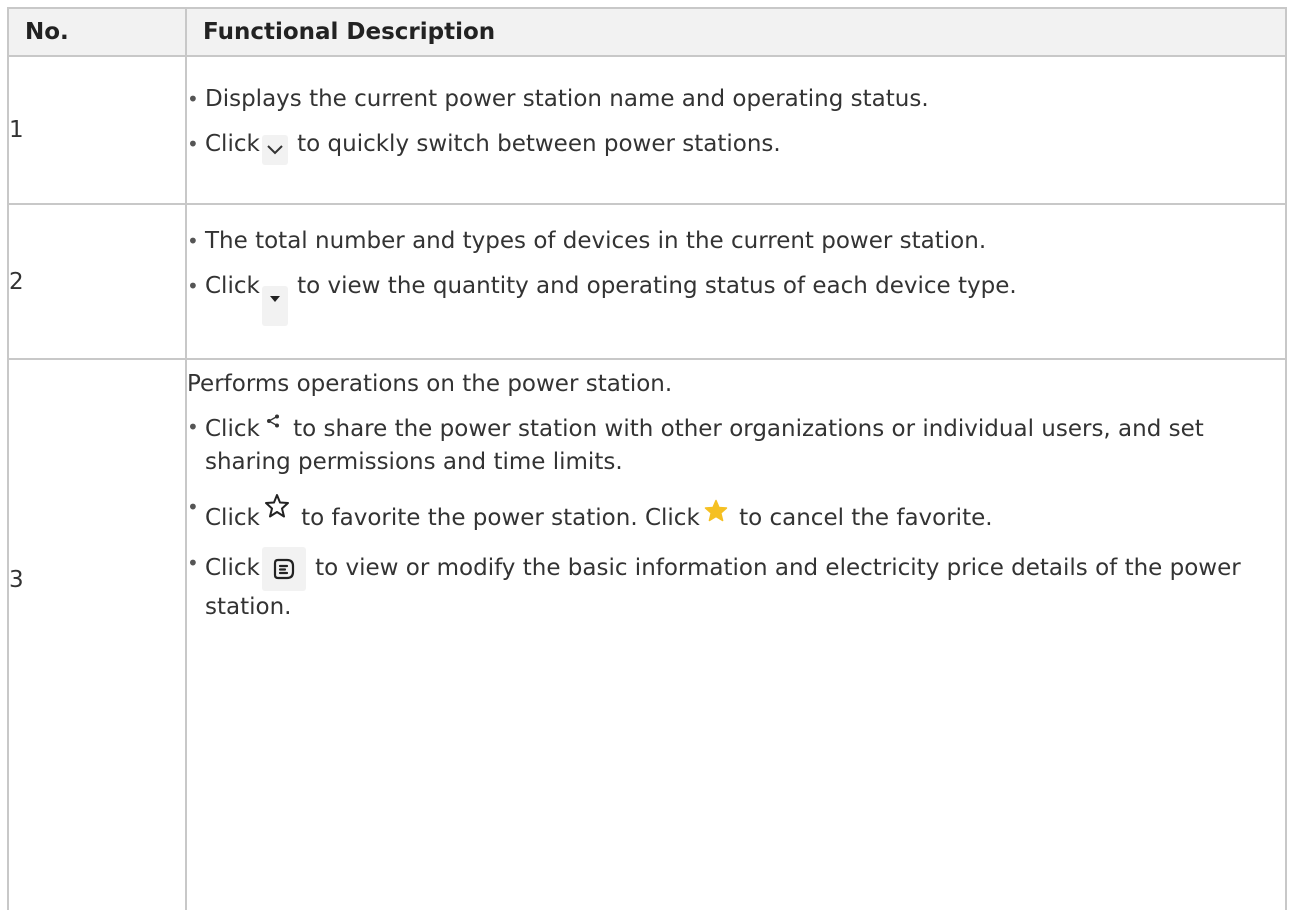 The image size is (1292, 910). What do you see at coordinates (736, 32) in the screenshot?
I see `header-description: Functional Description` at bounding box center [736, 32].